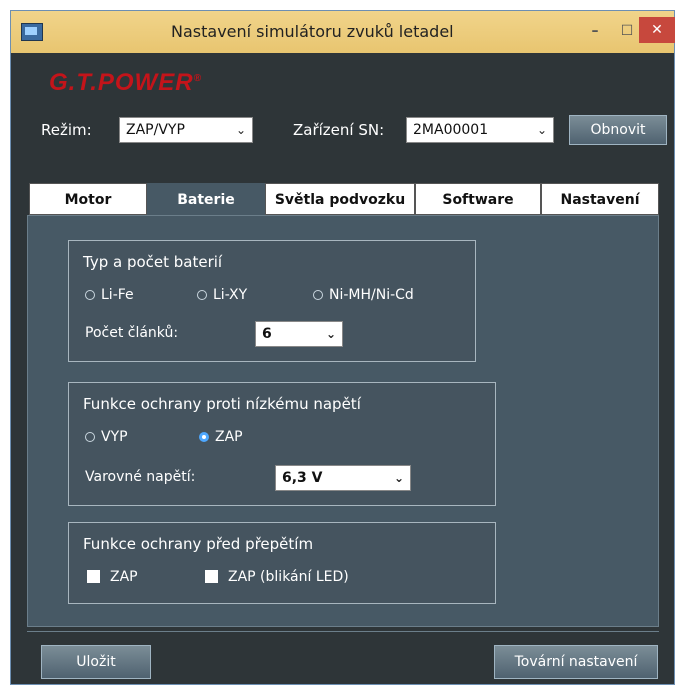 The width and height of the screenshot is (681, 691). Describe the element at coordinates (125, 82) in the screenshot. I see `brand-logo: G.T.POWER®` at that location.